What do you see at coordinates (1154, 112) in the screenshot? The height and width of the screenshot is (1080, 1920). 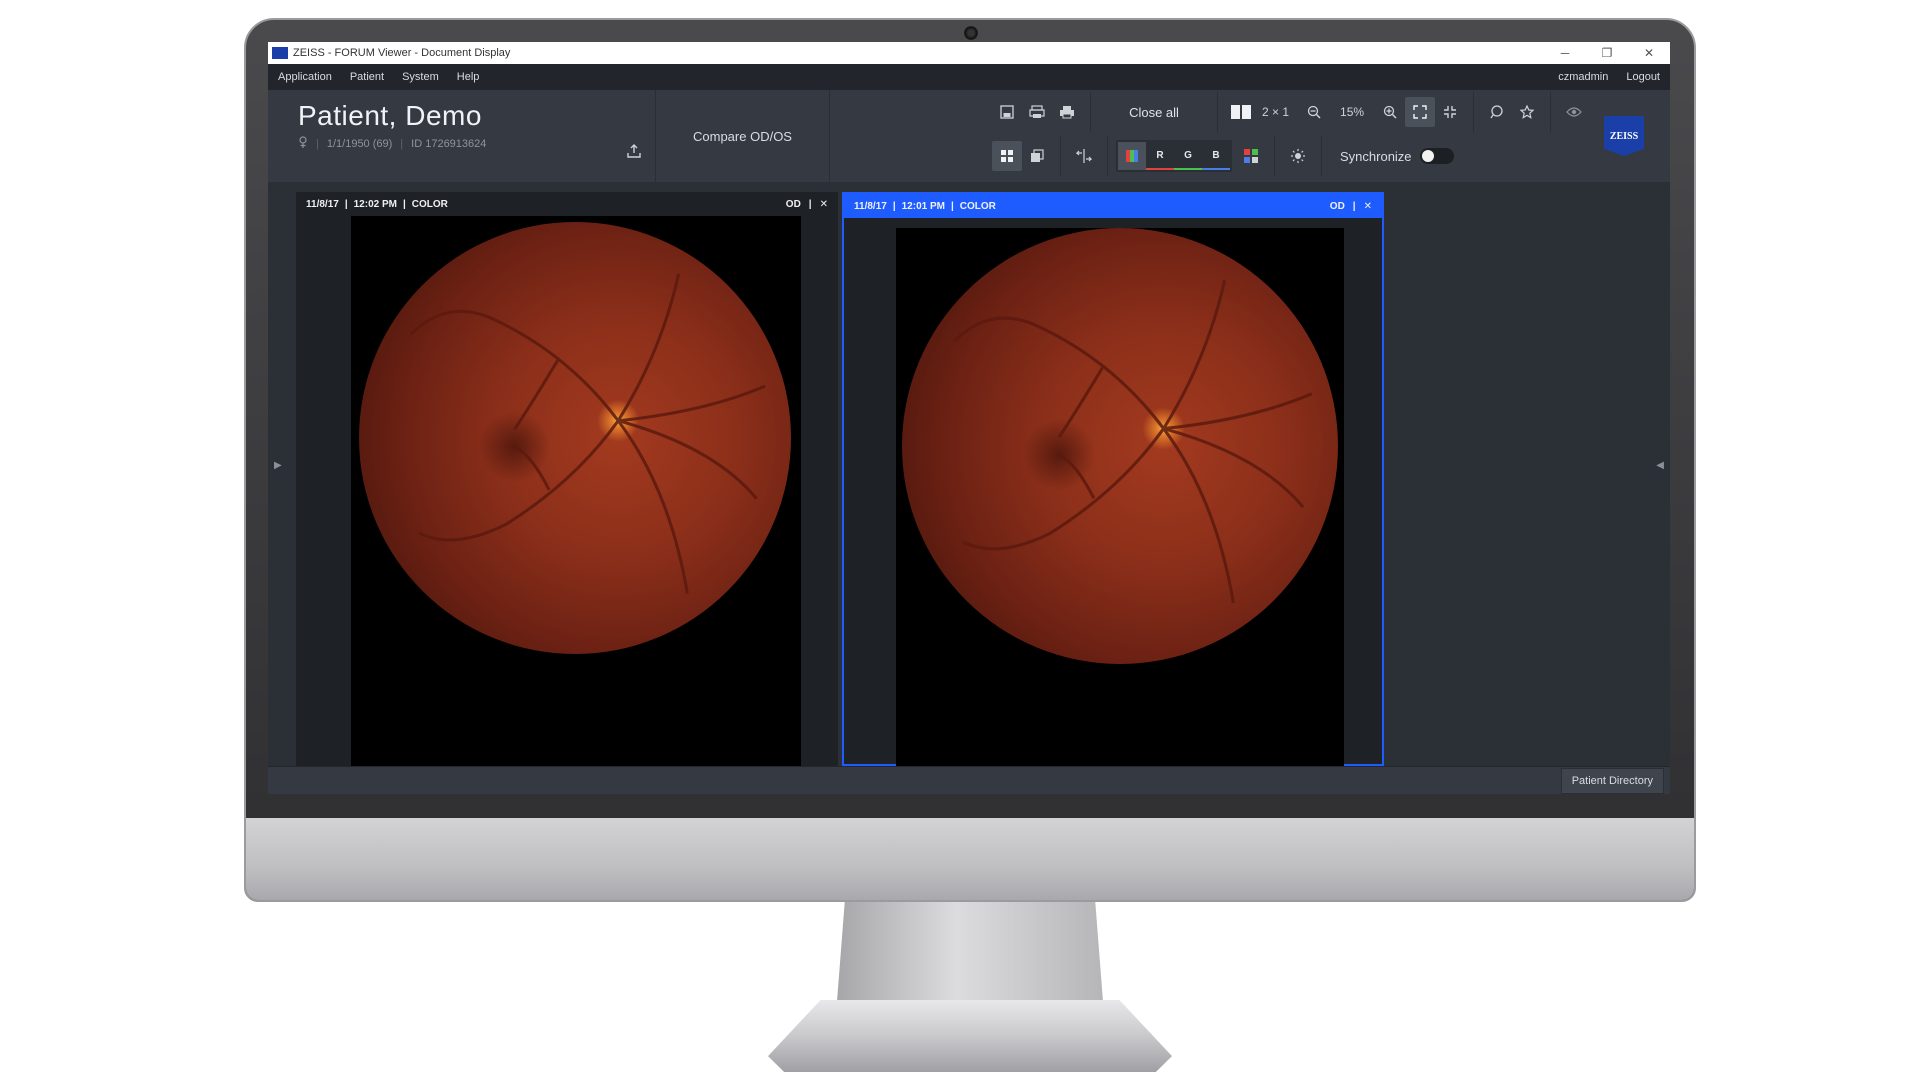 I see `close-all-button: Close all` at bounding box center [1154, 112].